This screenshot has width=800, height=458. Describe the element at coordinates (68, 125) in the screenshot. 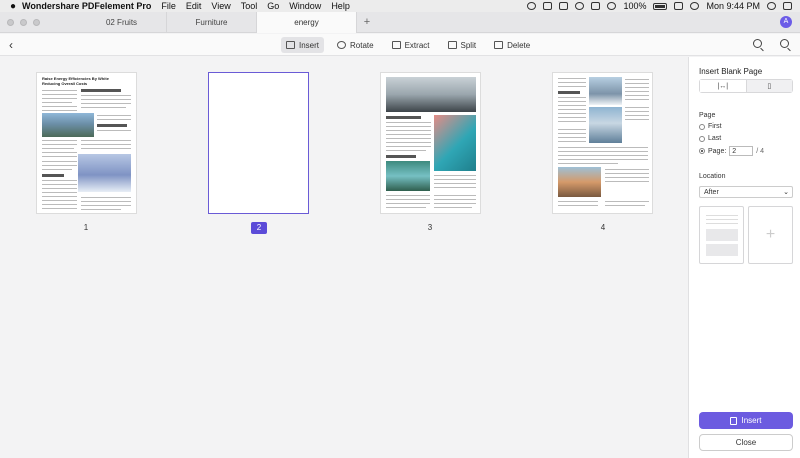

I see `mountain-photo` at that location.